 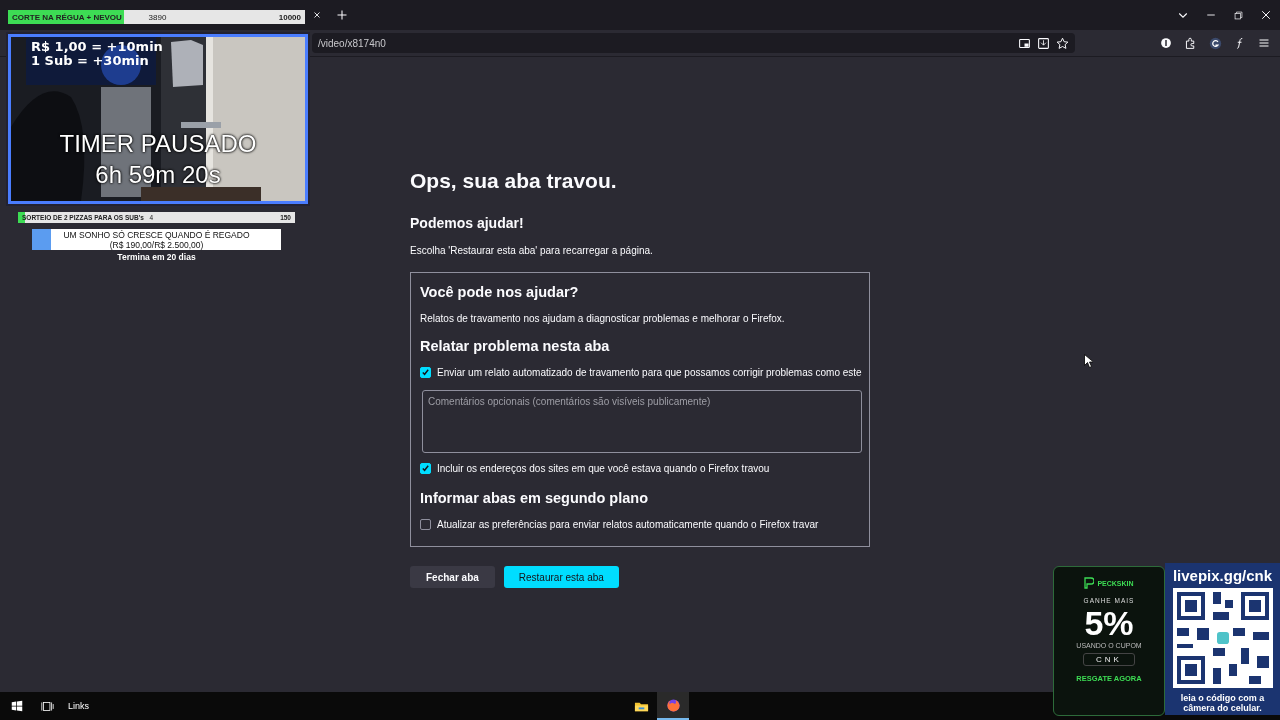 I want to click on firefox-icon, so click(x=673, y=705).